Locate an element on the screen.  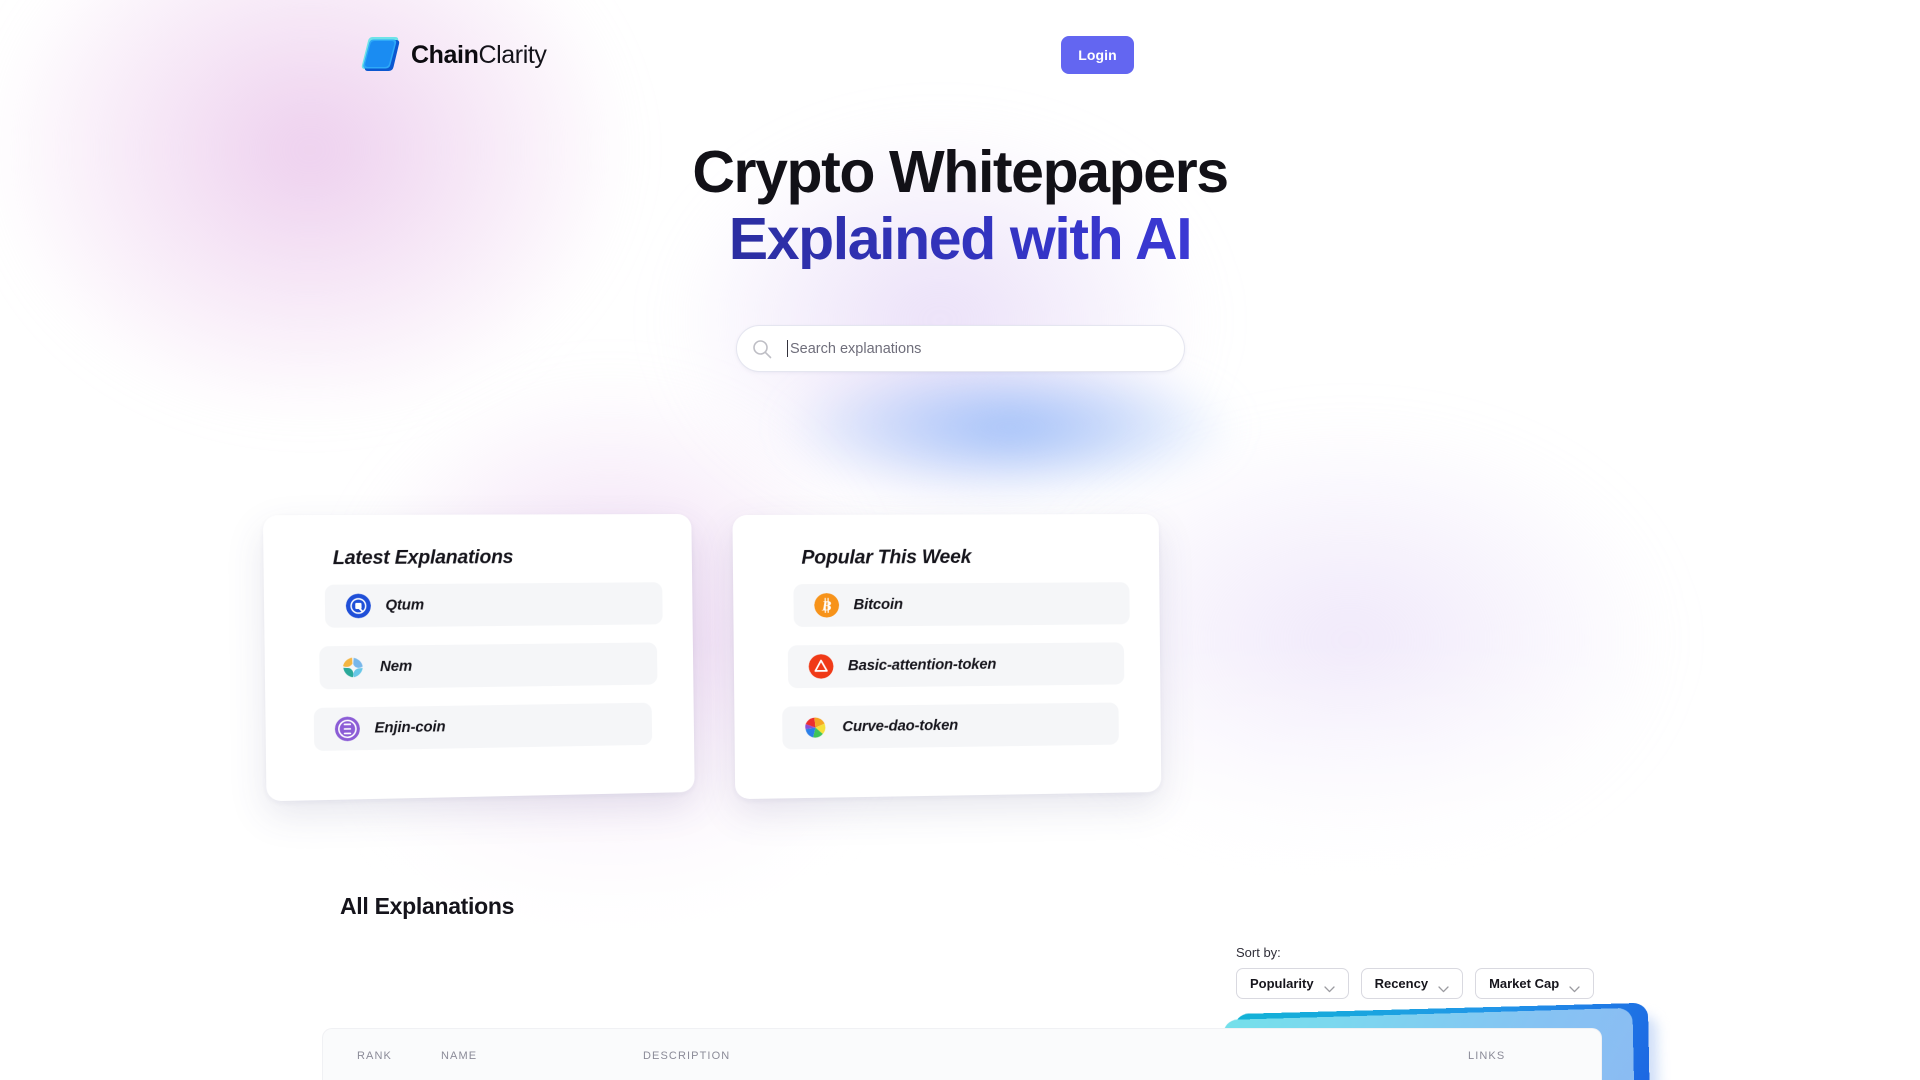
svg-text: B is located at coordinates (826, 606).